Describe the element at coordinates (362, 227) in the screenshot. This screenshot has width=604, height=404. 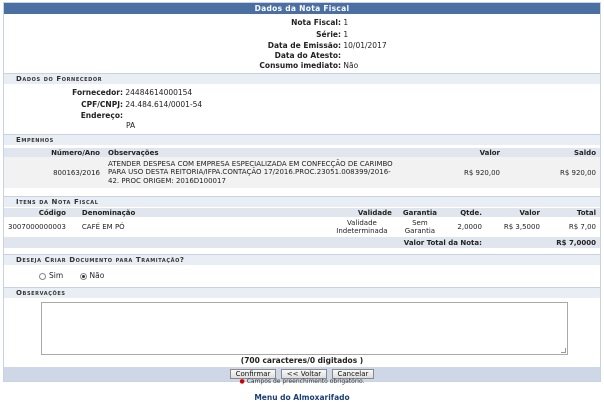
I see `item-validade: Validade Indeterminada` at that location.